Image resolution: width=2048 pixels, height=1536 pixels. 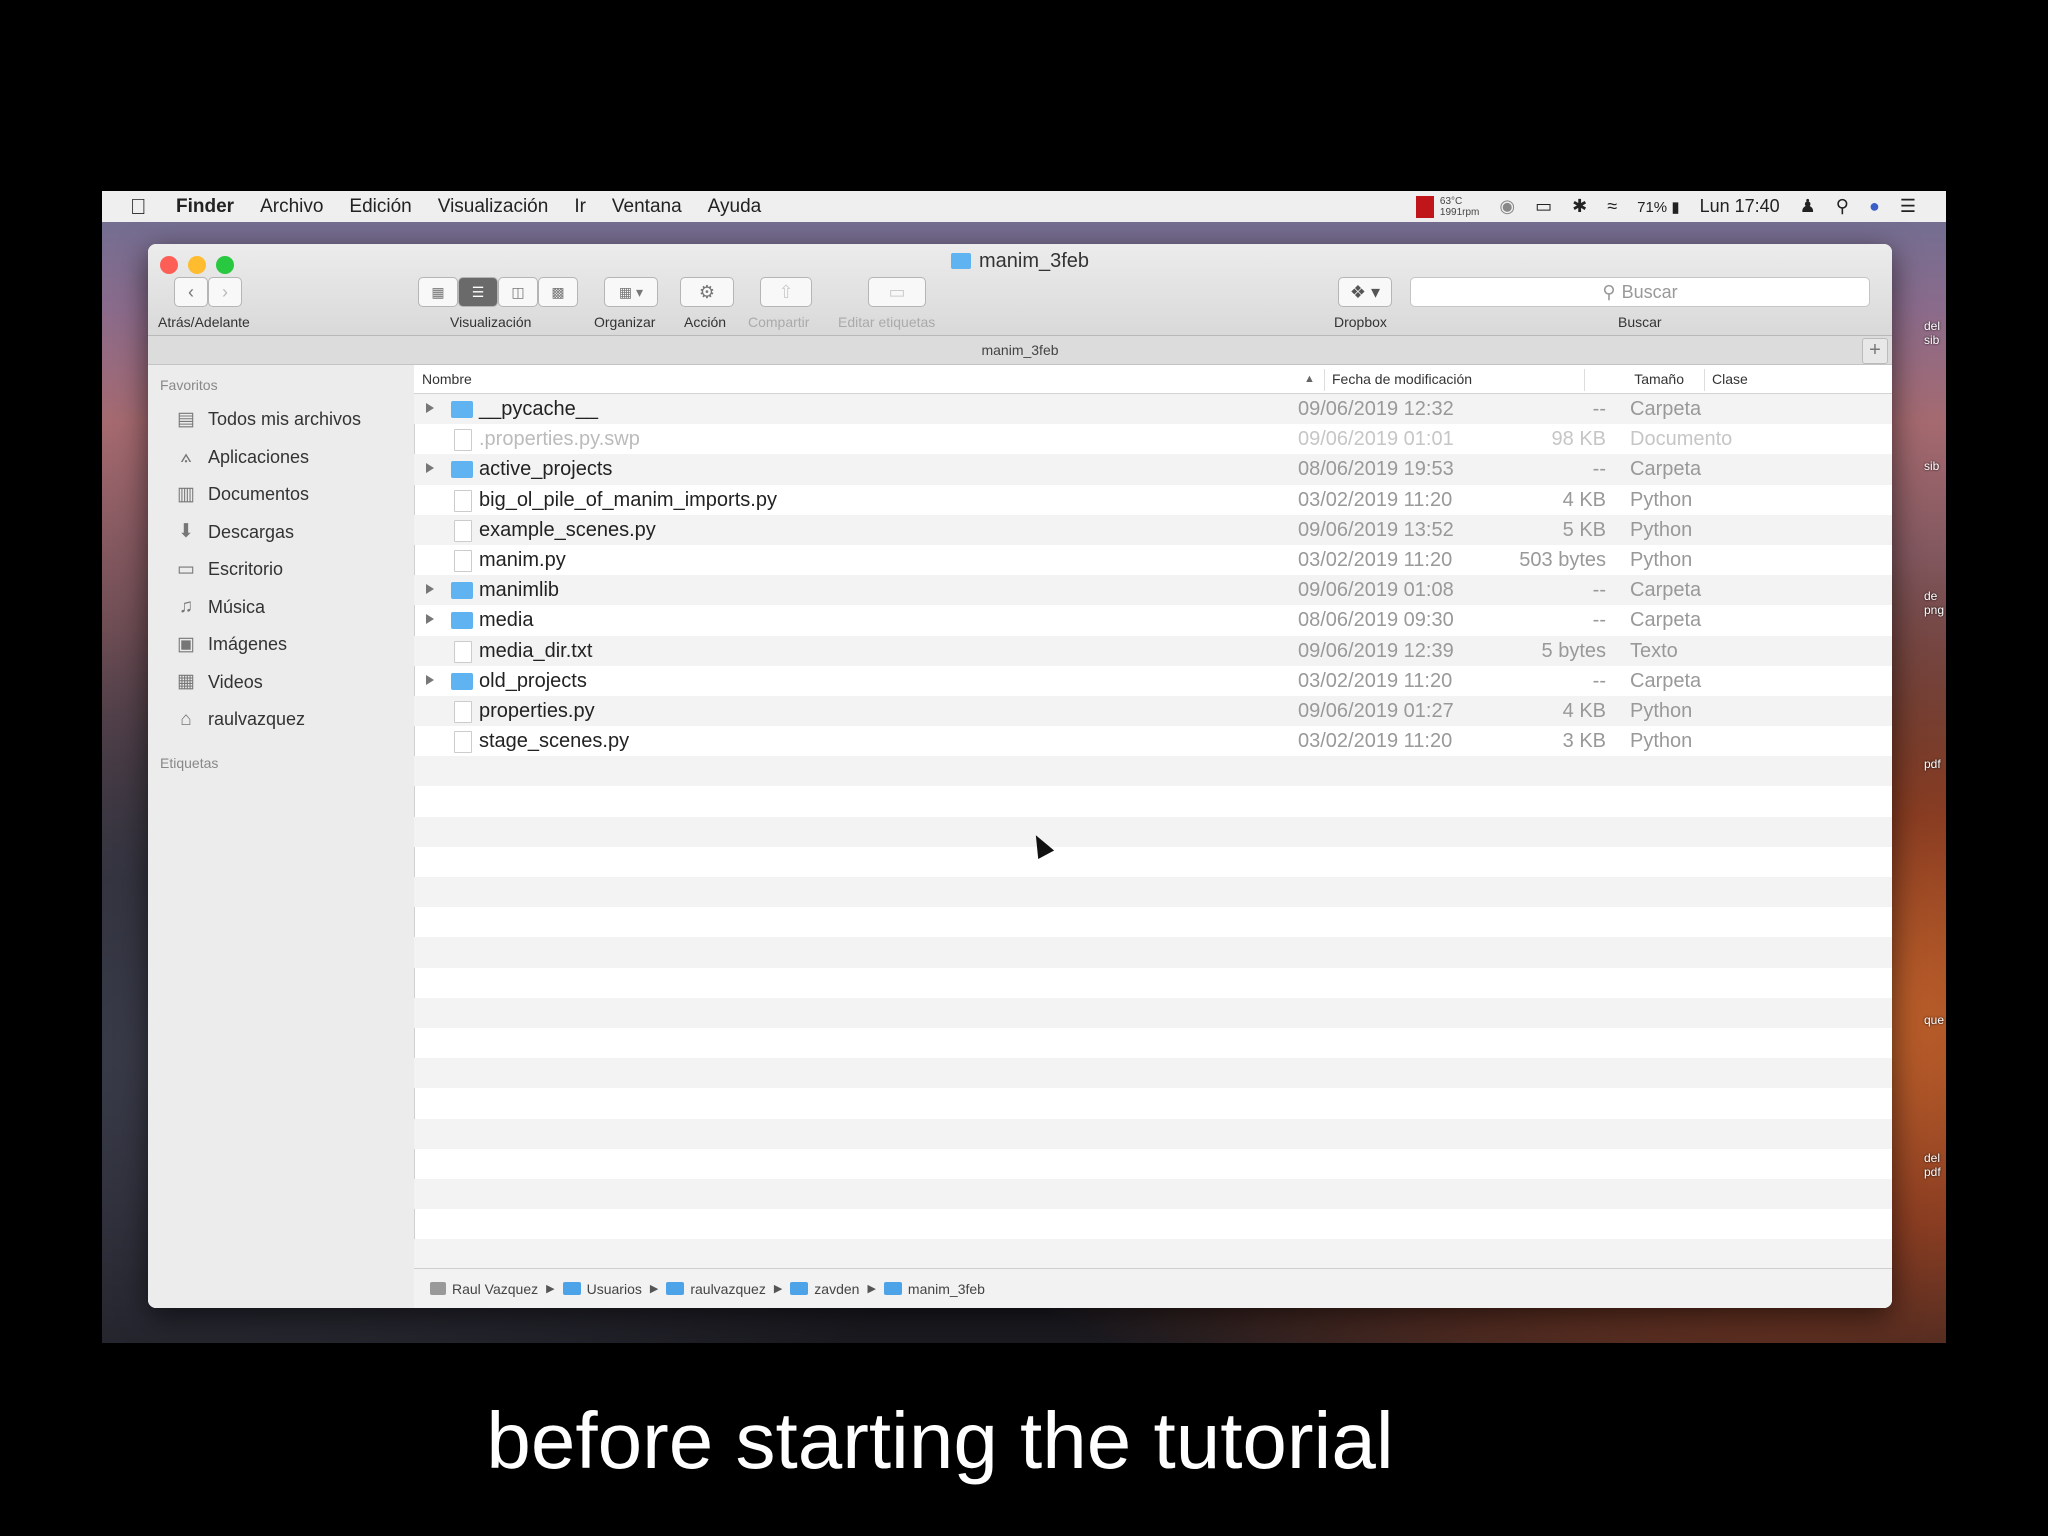 I want to click on breadcrumb-item: manim_3feb, so click(x=934, y=1289).